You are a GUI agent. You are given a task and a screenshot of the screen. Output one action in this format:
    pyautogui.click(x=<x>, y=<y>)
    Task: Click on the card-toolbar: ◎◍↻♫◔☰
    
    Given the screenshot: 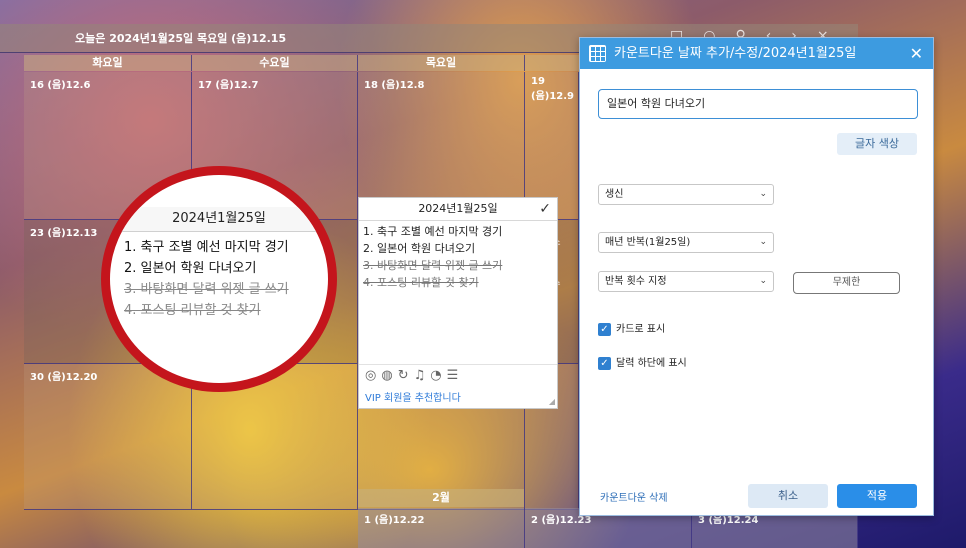 What is the action you would take?
    pyautogui.click(x=458, y=375)
    